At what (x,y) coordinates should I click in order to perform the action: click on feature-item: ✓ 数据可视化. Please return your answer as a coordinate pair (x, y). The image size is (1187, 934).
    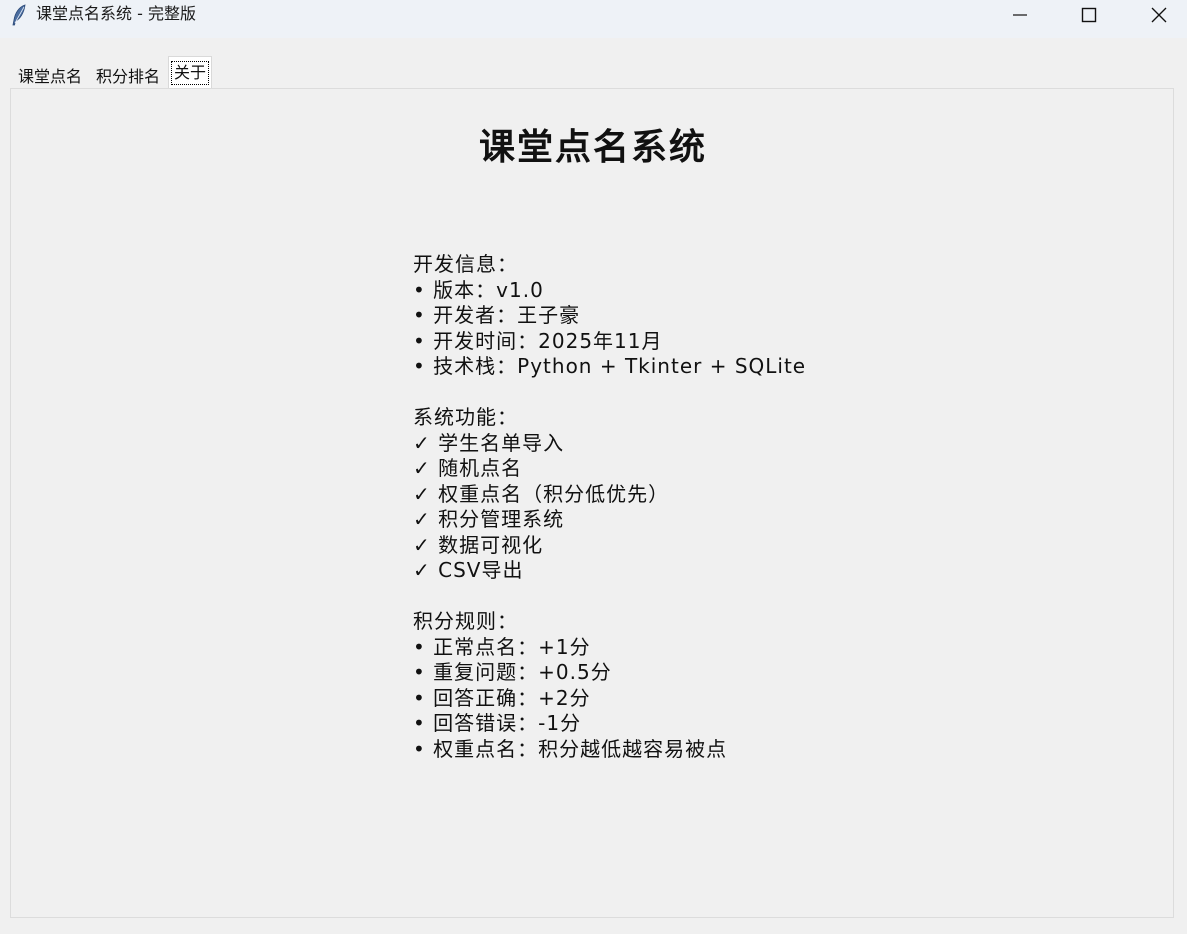
    Looking at the image, I should click on (478, 544).